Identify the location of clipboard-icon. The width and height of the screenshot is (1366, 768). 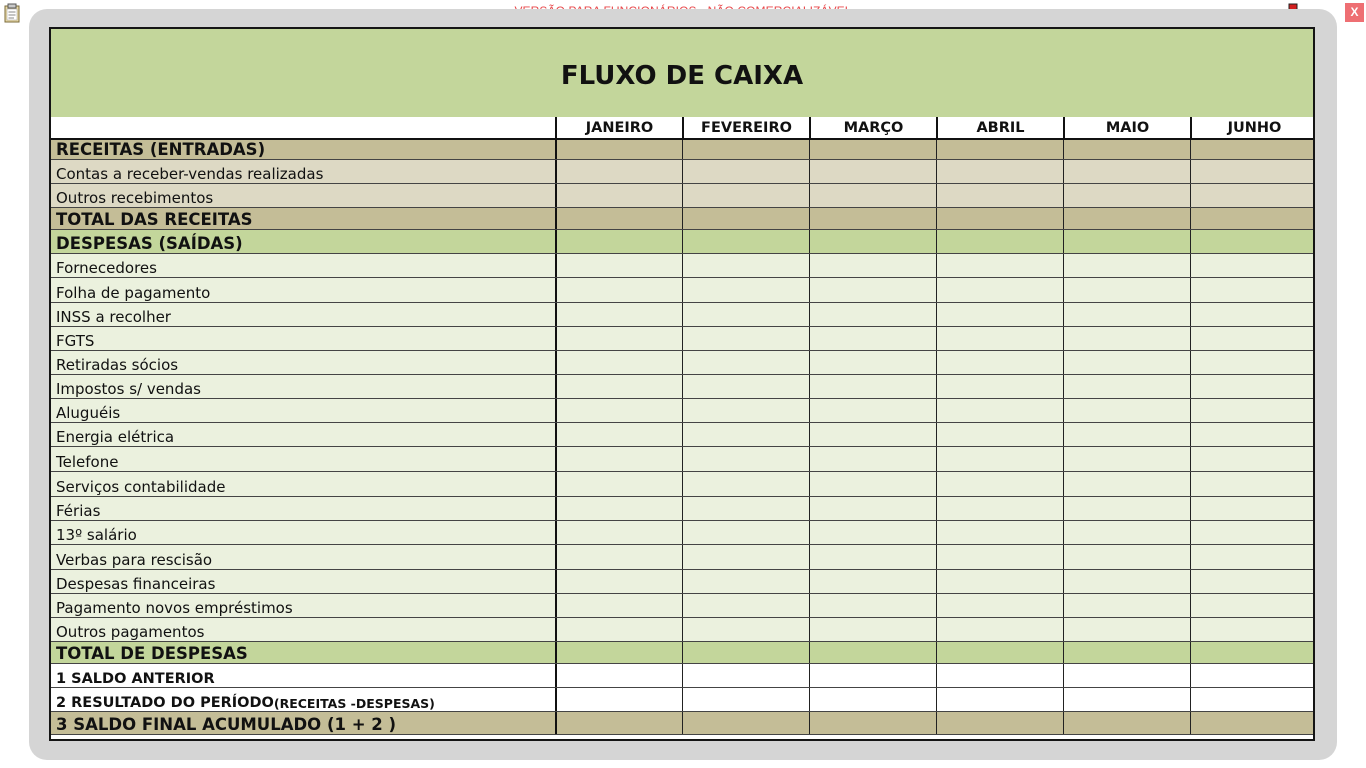
(12, 13).